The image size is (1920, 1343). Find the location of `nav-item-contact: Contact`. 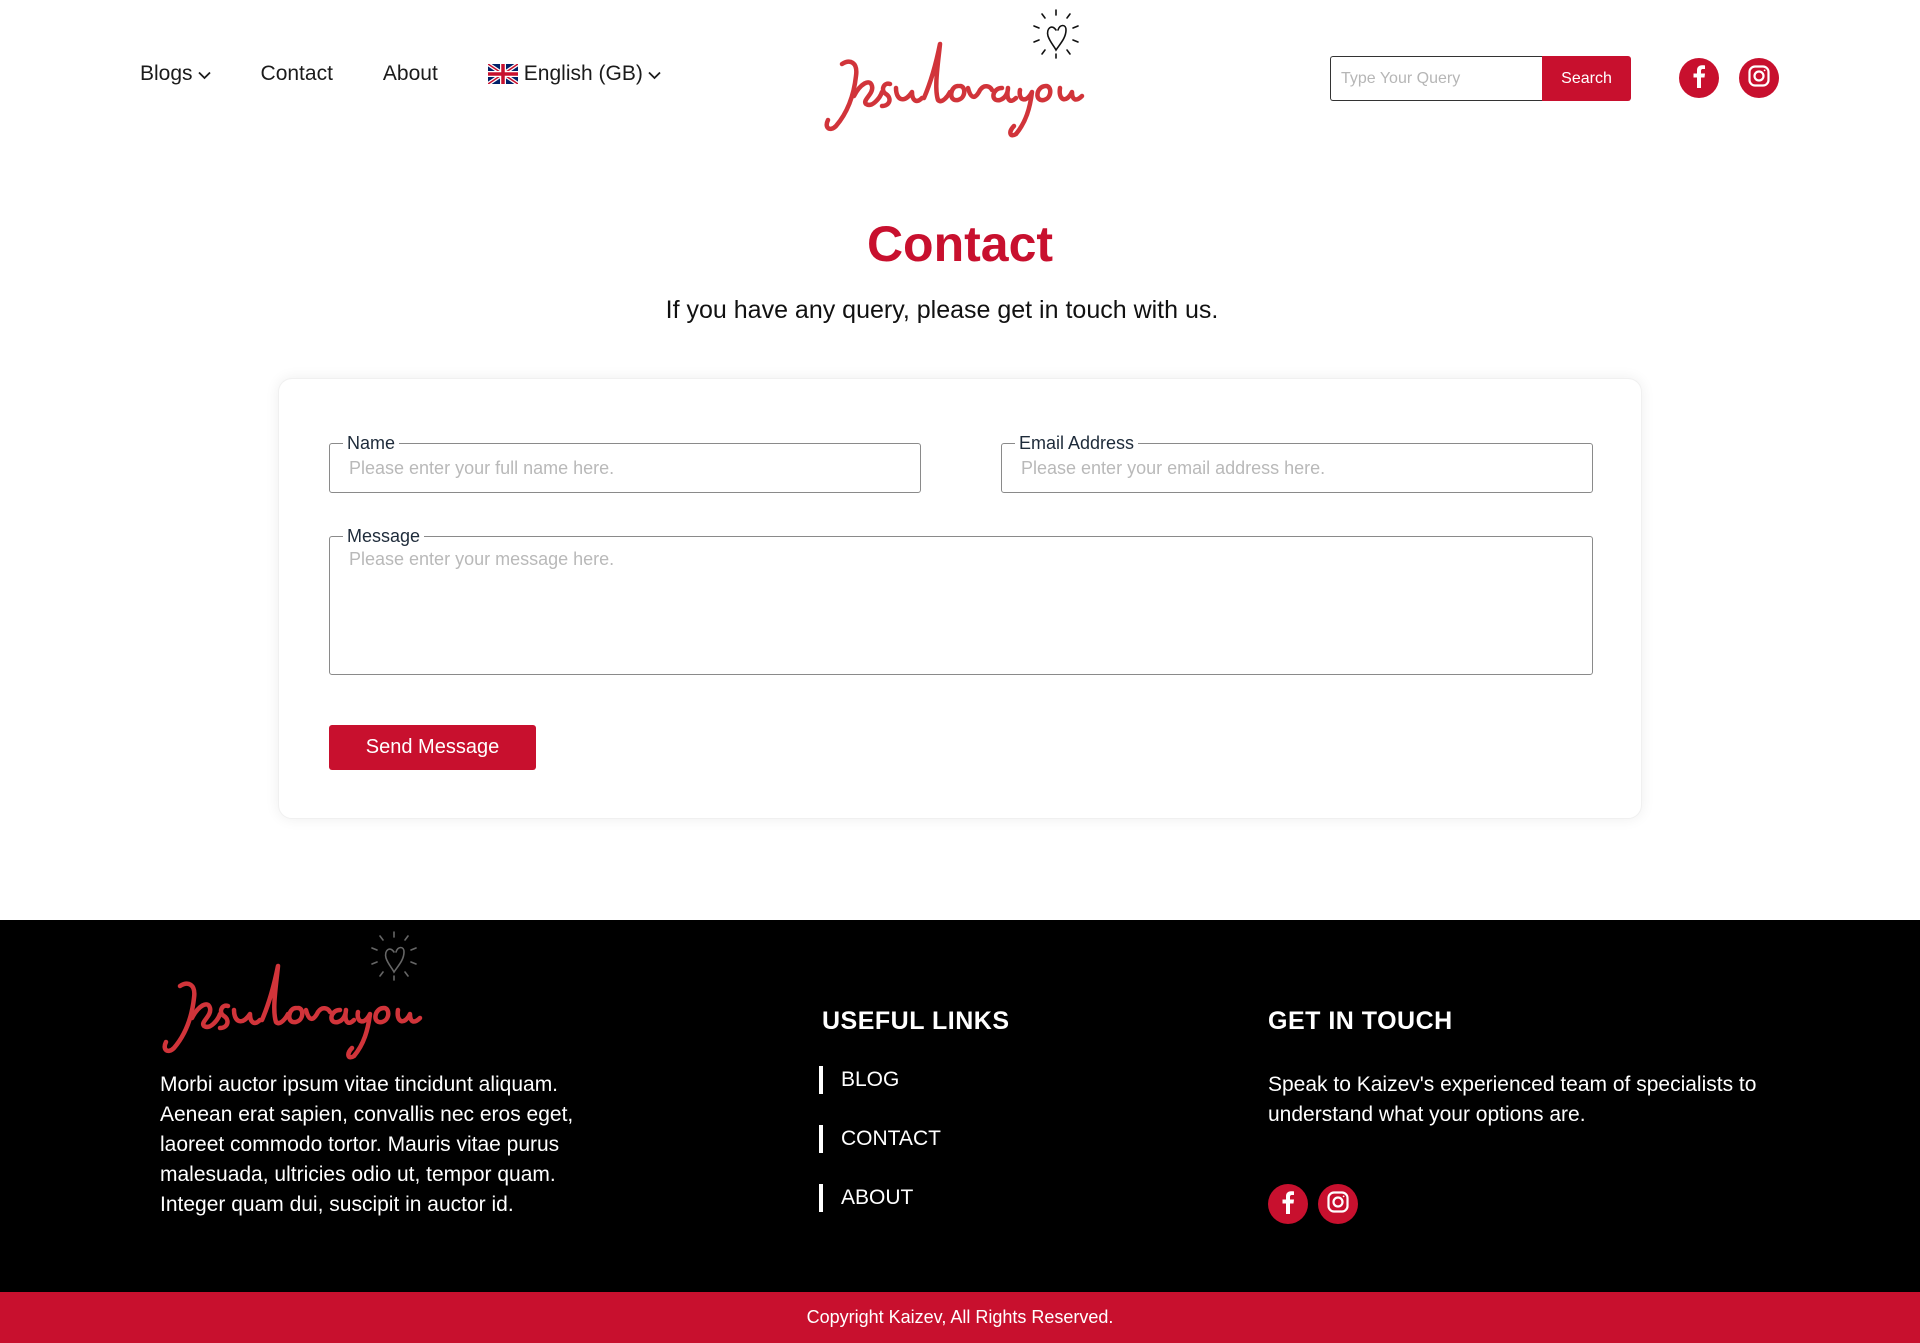

nav-item-contact: Contact is located at coordinates (297, 74).